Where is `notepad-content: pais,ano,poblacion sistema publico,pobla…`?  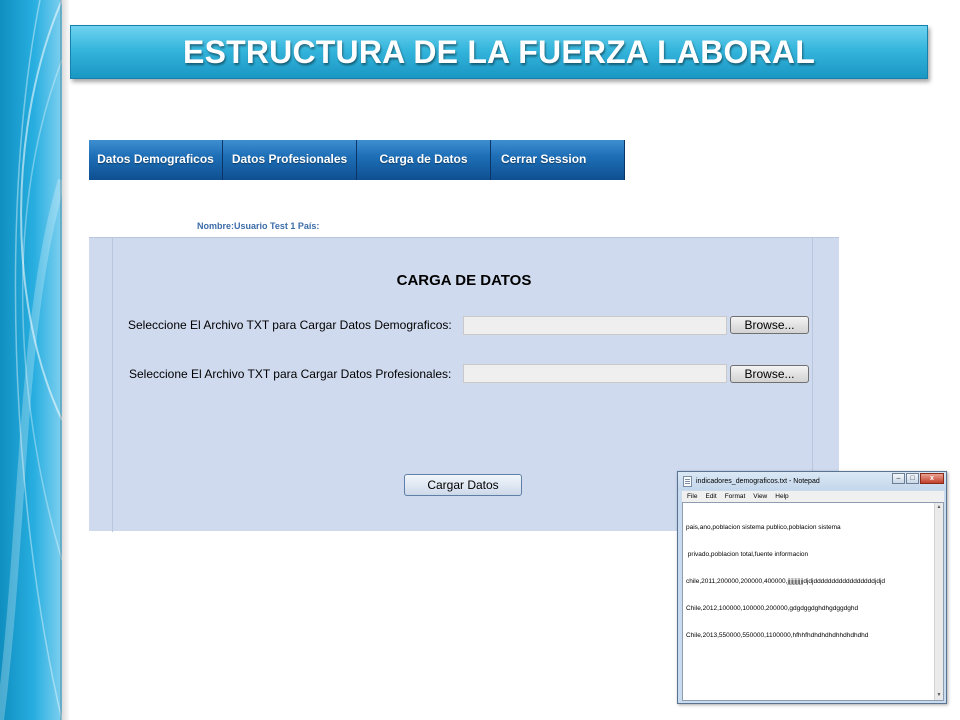
notepad-content: pais,ano,poblacion sistema publico,pobla… is located at coordinates (808, 581).